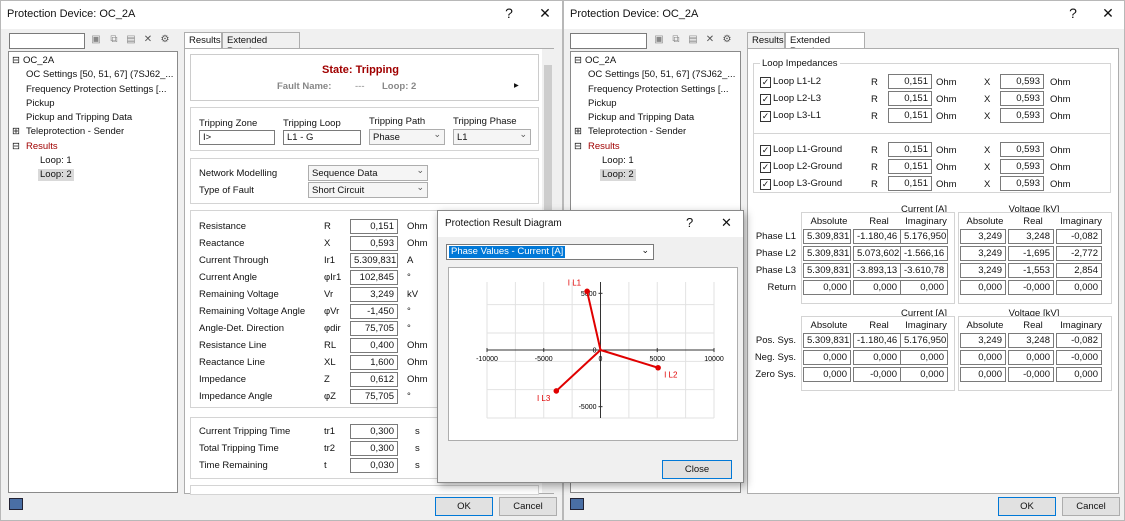  Describe the element at coordinates (374, 448) in the screenshot. I see `time-row-field: 0,300` at that location.